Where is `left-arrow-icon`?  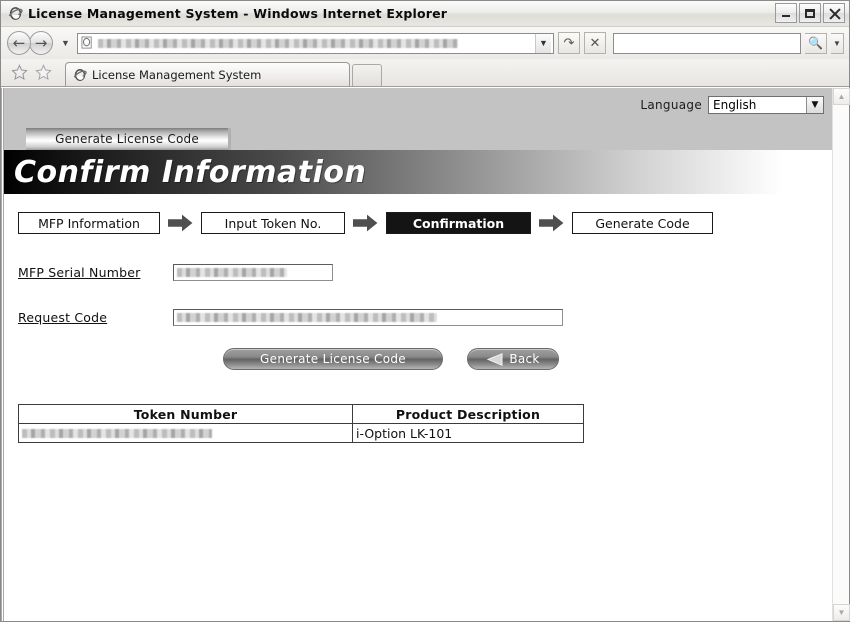
left-arrow-icon is located at coordinates (494, 359).